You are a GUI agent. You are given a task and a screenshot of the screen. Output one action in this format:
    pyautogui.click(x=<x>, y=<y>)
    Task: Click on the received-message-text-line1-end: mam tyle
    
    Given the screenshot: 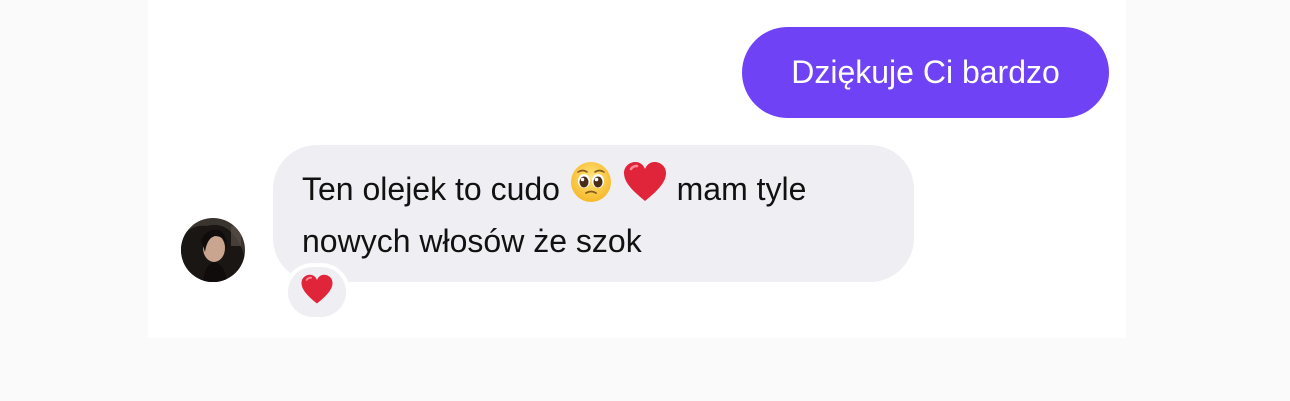 What is the action you would take?
    pyautogui.click(x=741, y=189)
    